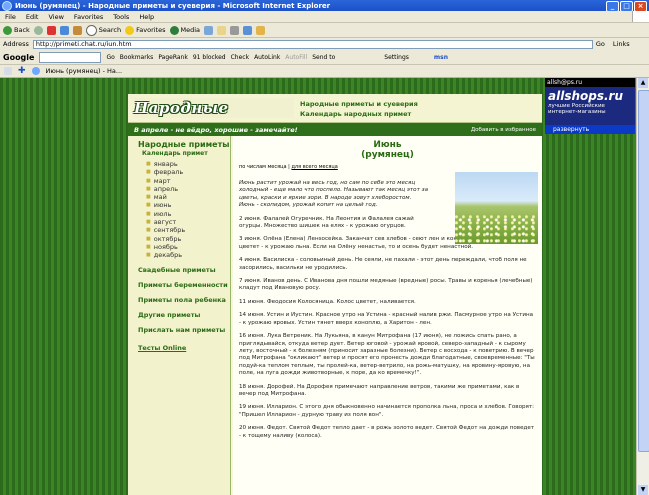 This screenshot has width=649, height=495. Describe the element at coordinates (324, 30) in the screenshot. I see `standard-toolbar: Back Search Favorites Media` at that location.